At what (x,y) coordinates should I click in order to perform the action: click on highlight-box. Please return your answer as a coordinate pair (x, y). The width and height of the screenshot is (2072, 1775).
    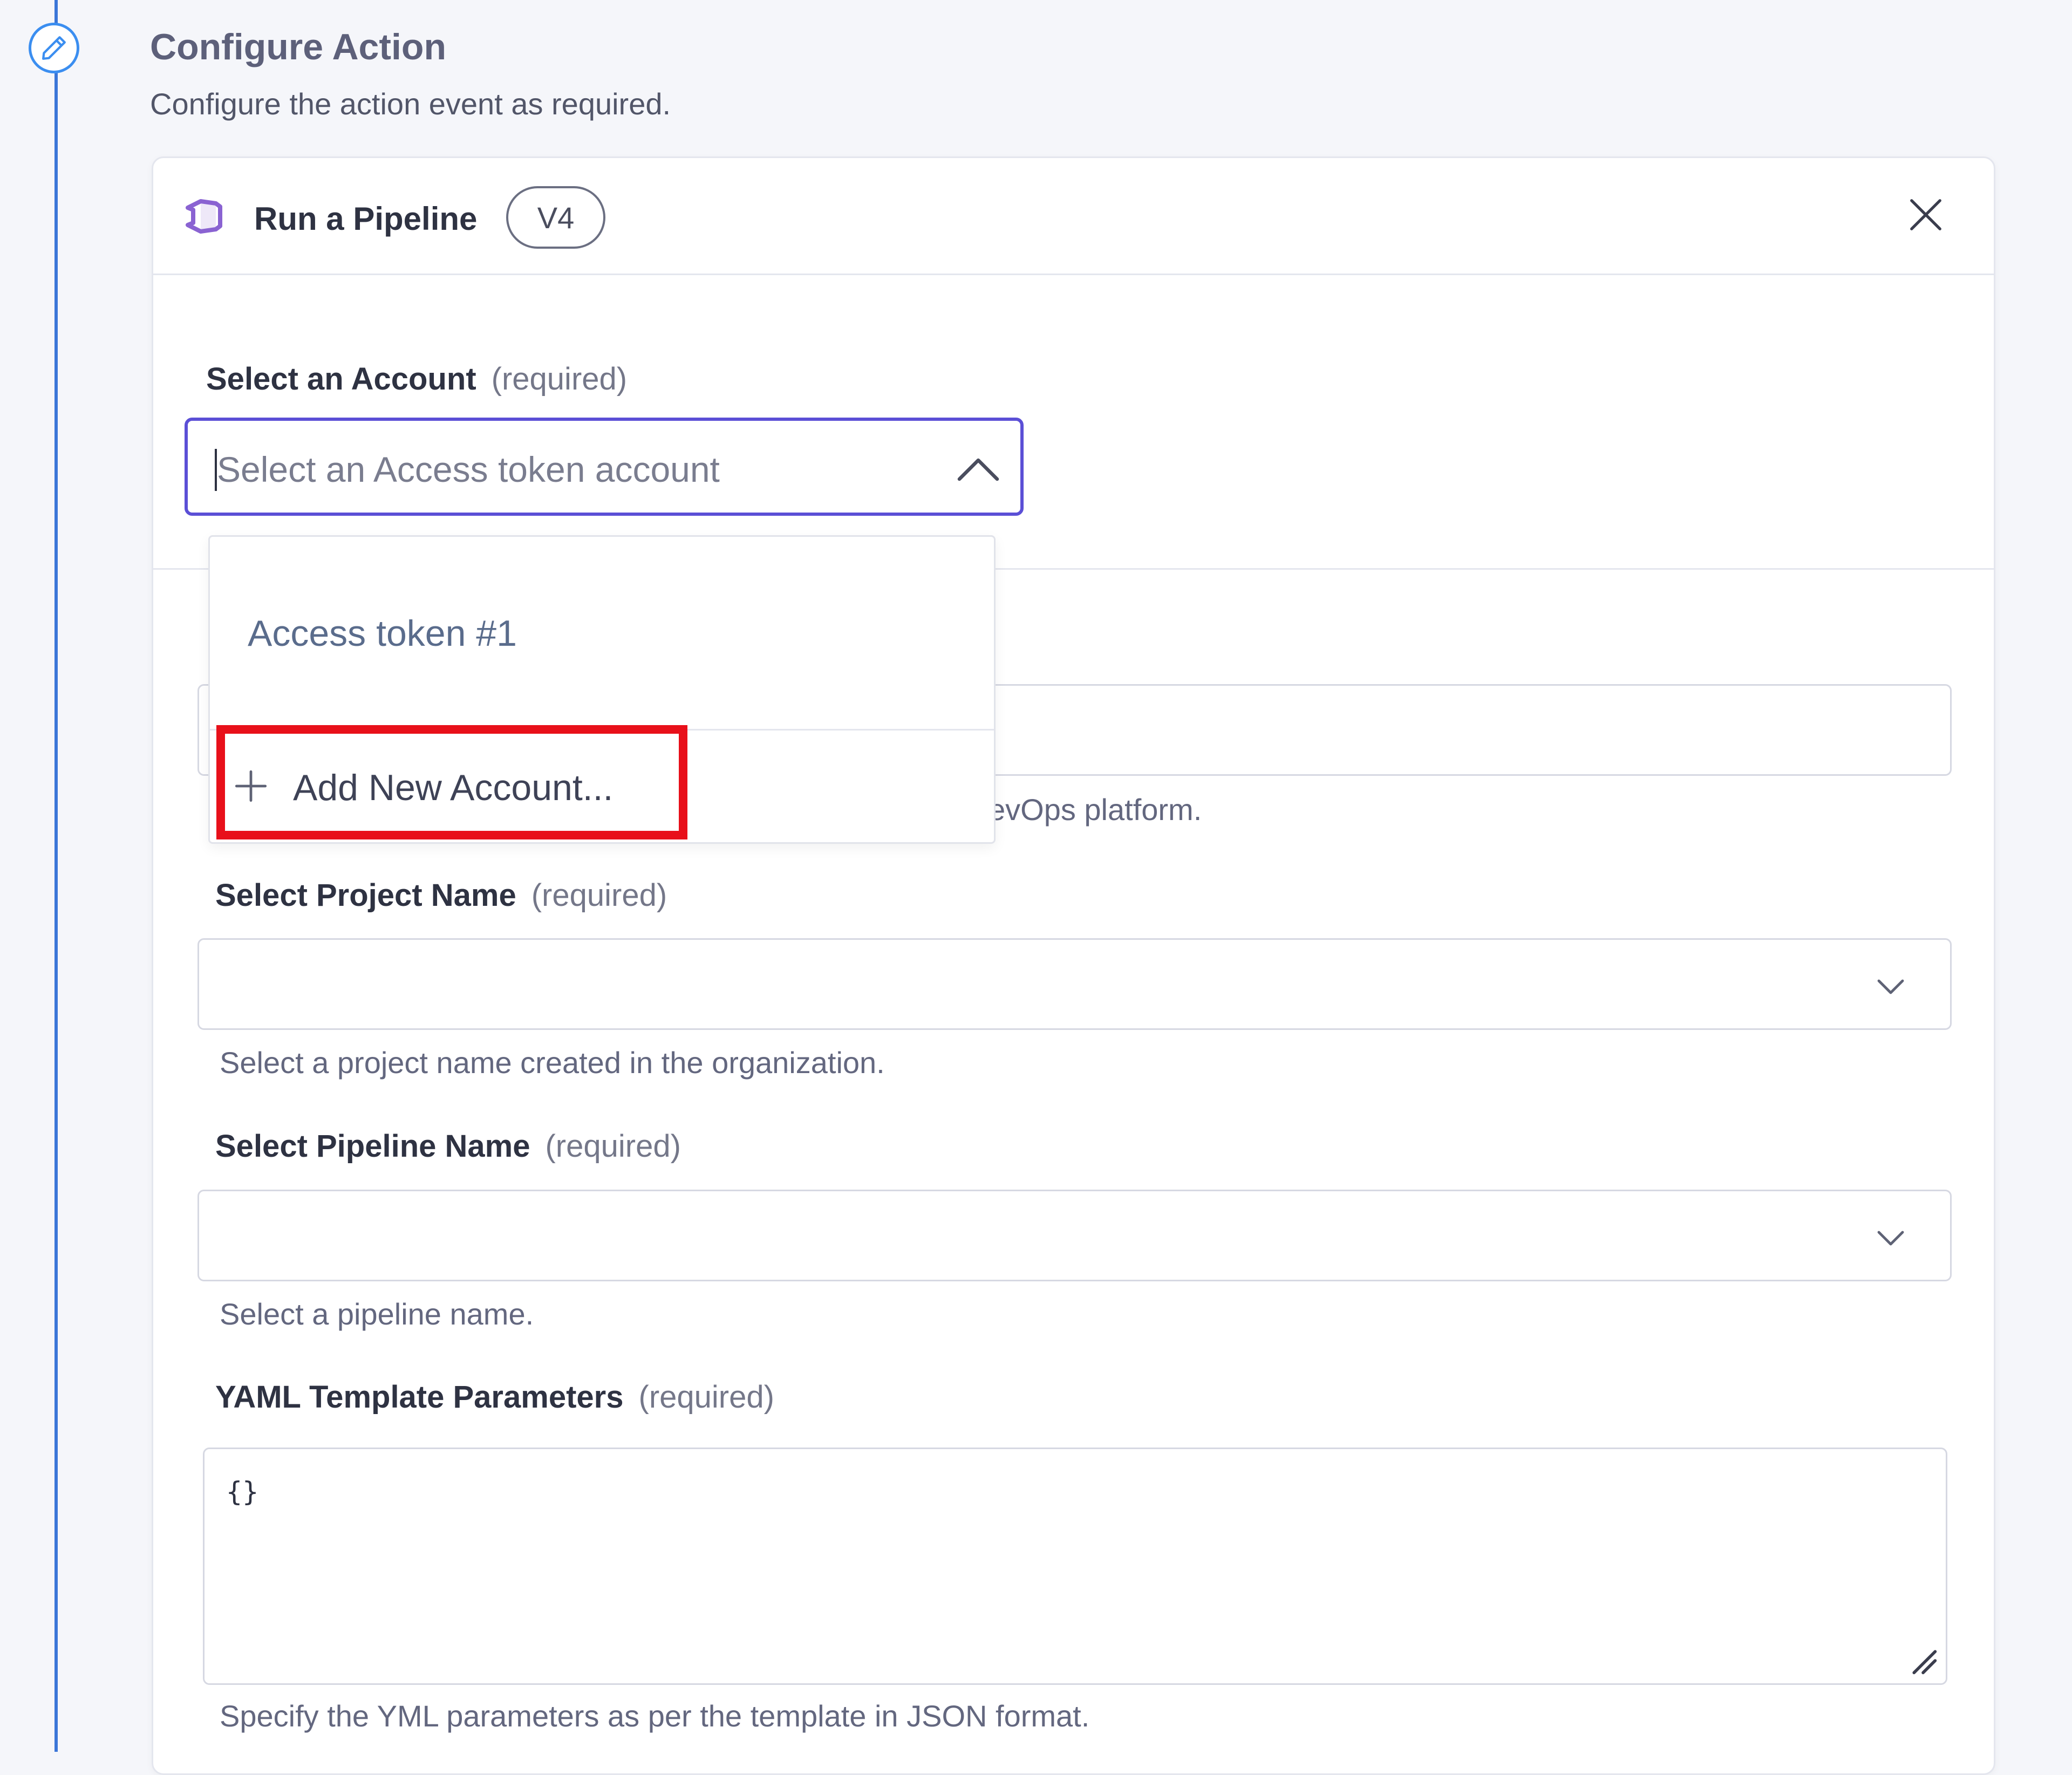
    Looking at the image, I should click on (451, 782).